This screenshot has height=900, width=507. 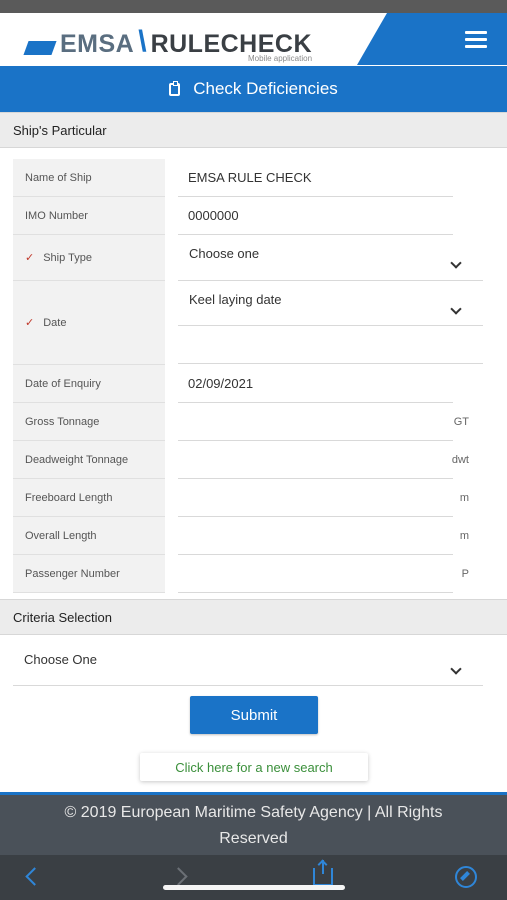 What do you see at coordinates (315, 216) in the screenshot?
I see `imo-number-input: 0000000` at bounding box center [315, 216].